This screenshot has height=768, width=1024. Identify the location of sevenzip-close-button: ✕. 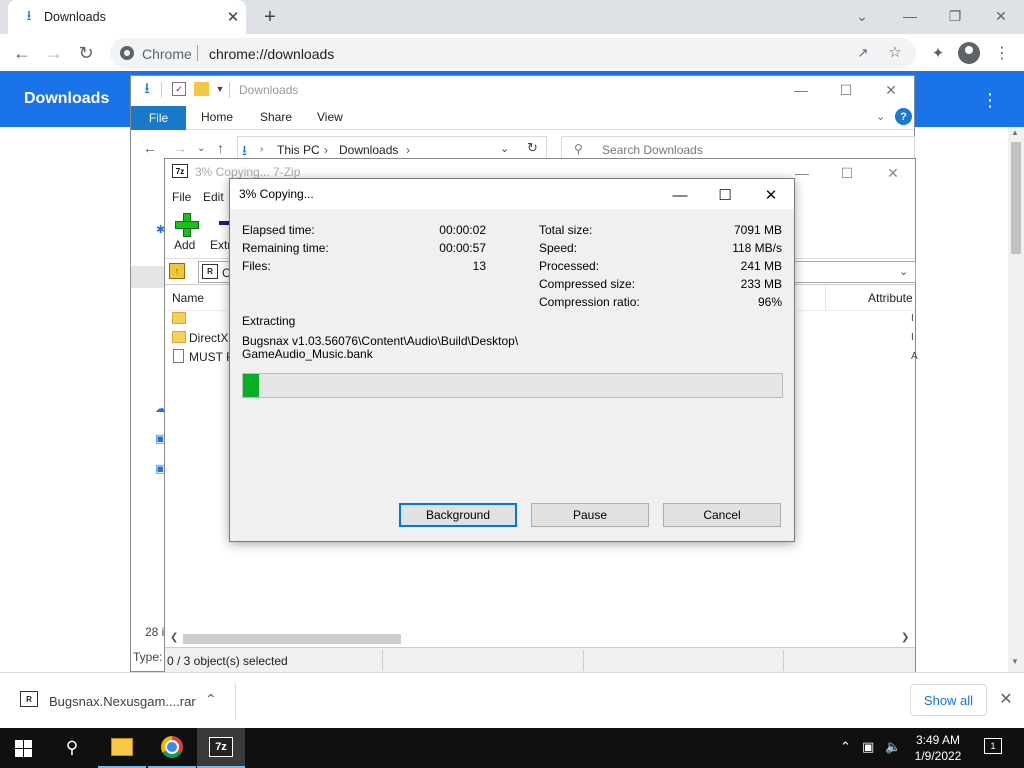
(893, 173).